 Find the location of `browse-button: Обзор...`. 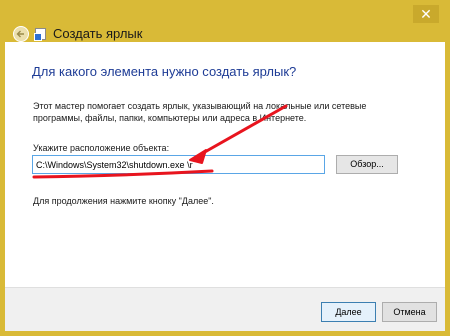

browse-button: Обзор... is located at coordinates (367, 164).